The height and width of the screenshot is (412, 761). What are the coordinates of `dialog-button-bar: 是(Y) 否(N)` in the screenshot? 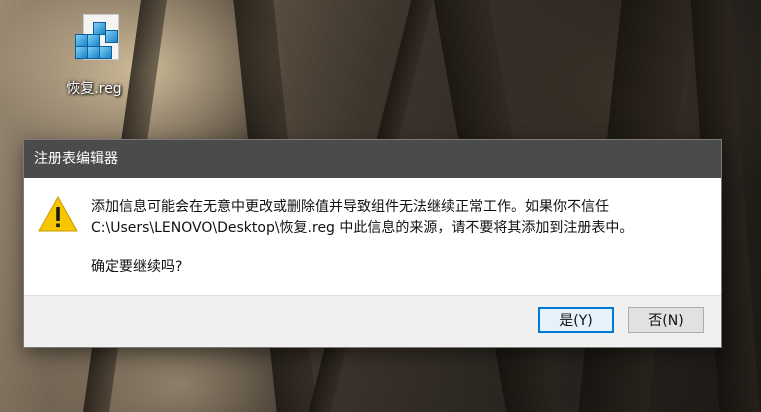 It's located at (372, 321).